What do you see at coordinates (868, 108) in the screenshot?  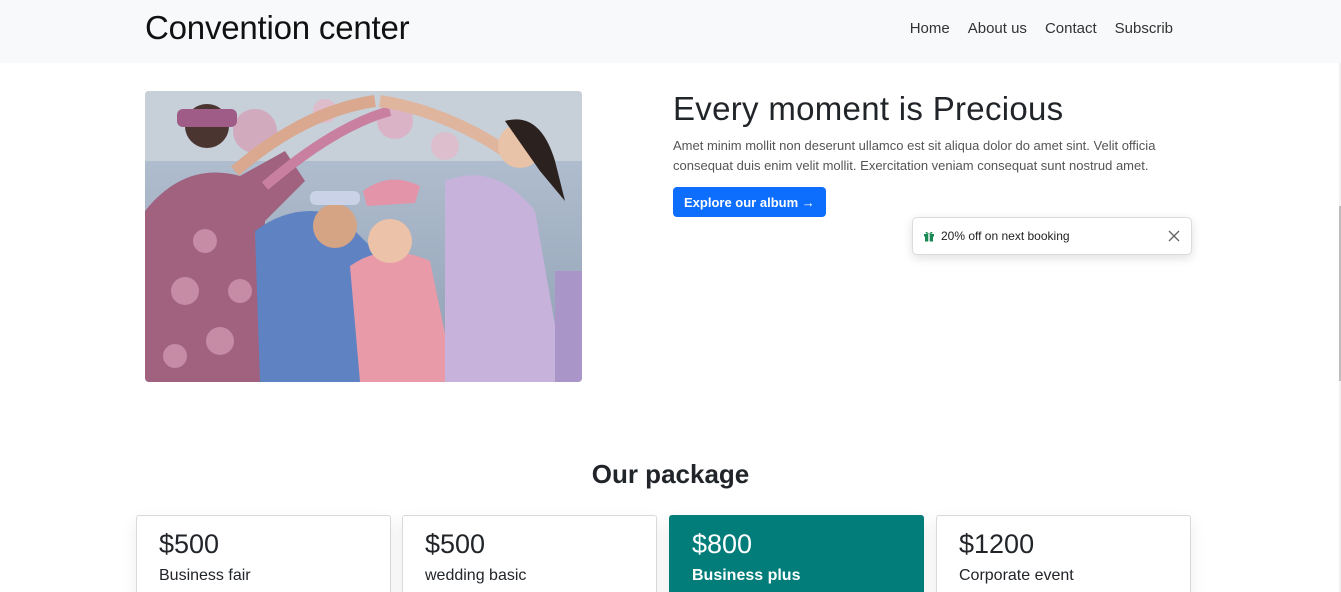 I see `hero-title: Every moment is Precious` at bounding box center [868, 108].